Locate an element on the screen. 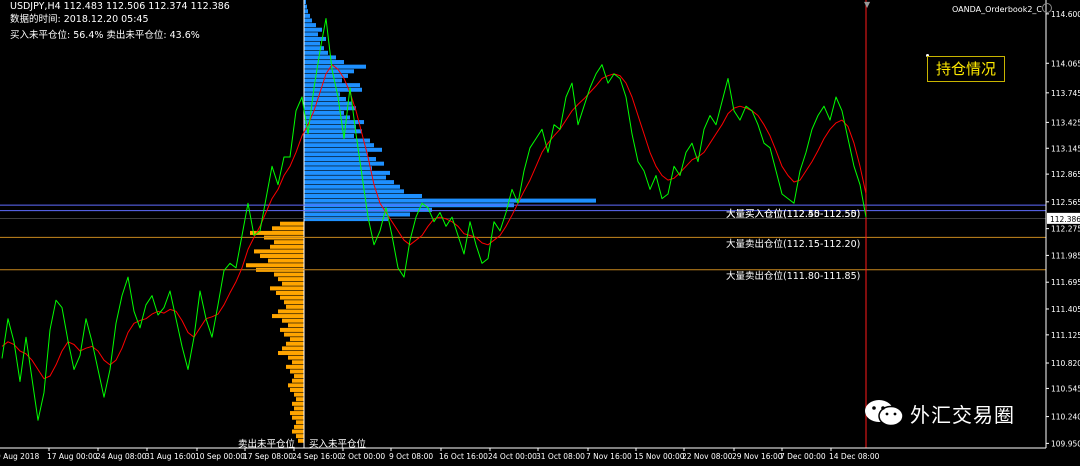  level-label: 大量卖出仓位(112.15-112.20) is located at coordinates (793, 245).